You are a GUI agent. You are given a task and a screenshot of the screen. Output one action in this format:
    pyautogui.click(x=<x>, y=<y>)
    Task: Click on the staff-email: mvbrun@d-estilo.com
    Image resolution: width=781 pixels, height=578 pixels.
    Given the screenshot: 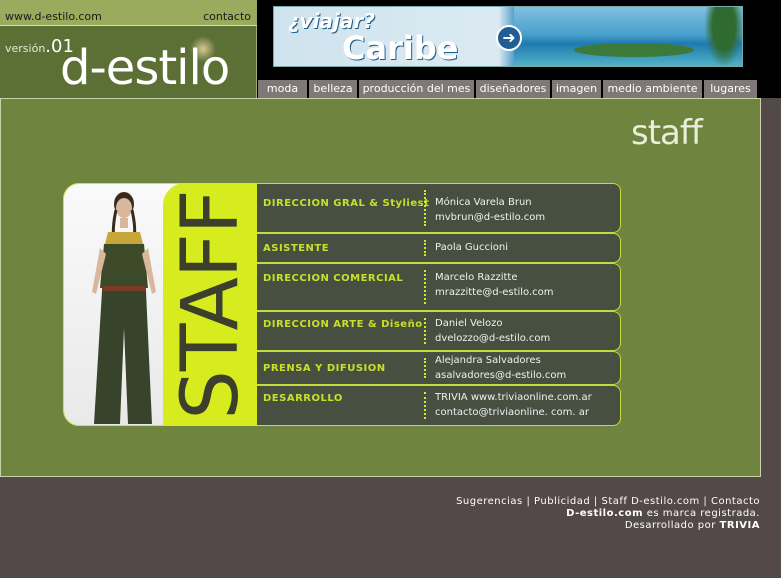 What is the action you would take?
    pyautogui.click(x=490, y=217)
    